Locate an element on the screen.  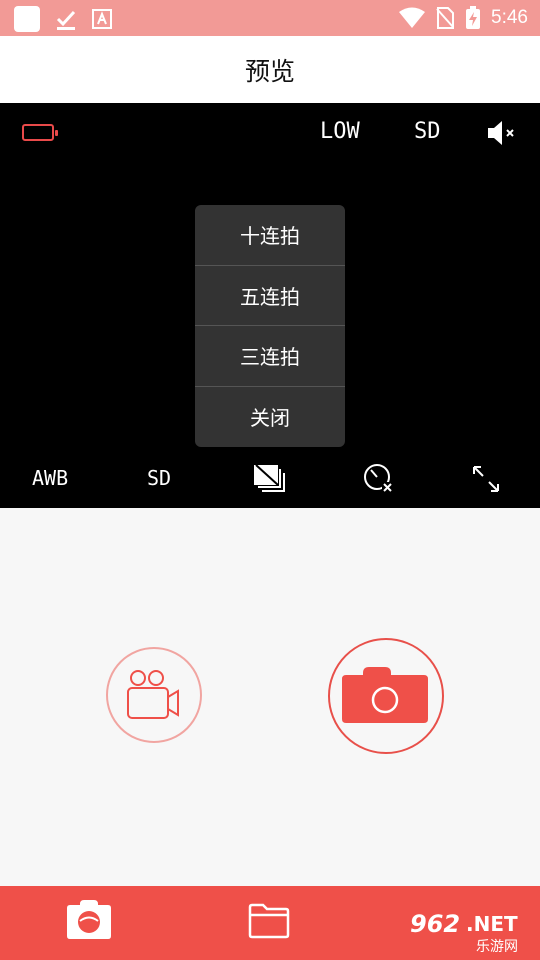
camera-tab-icon is located at coordinates (89, 919).